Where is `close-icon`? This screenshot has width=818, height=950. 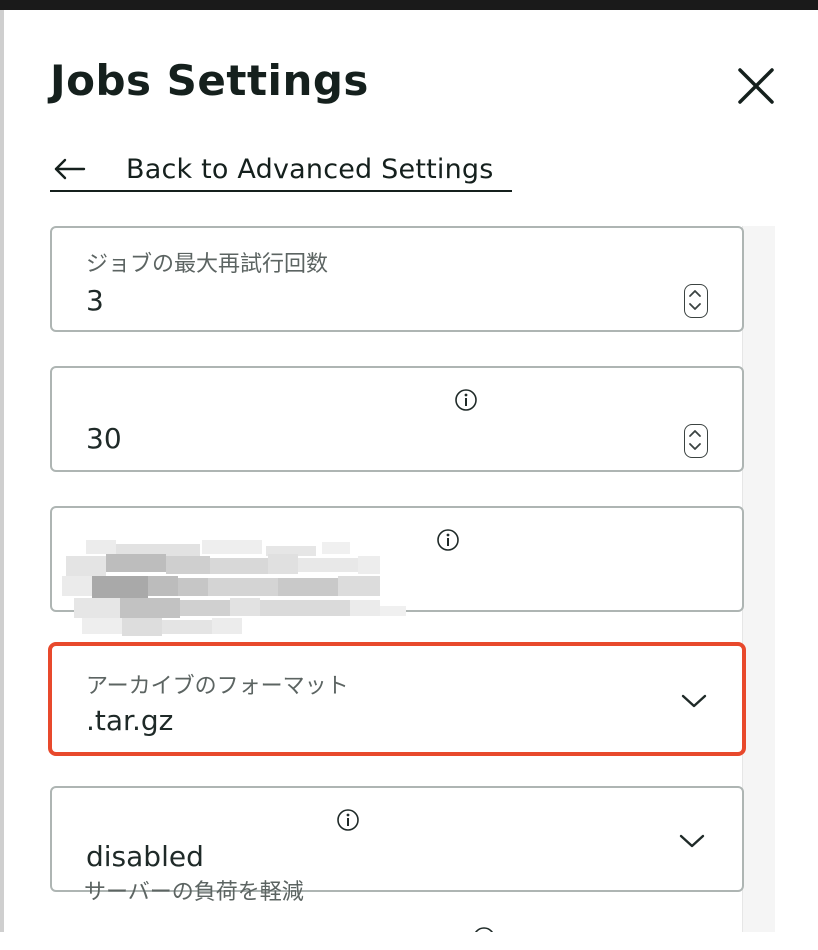 close-icon is located at coordinates (756, 86).